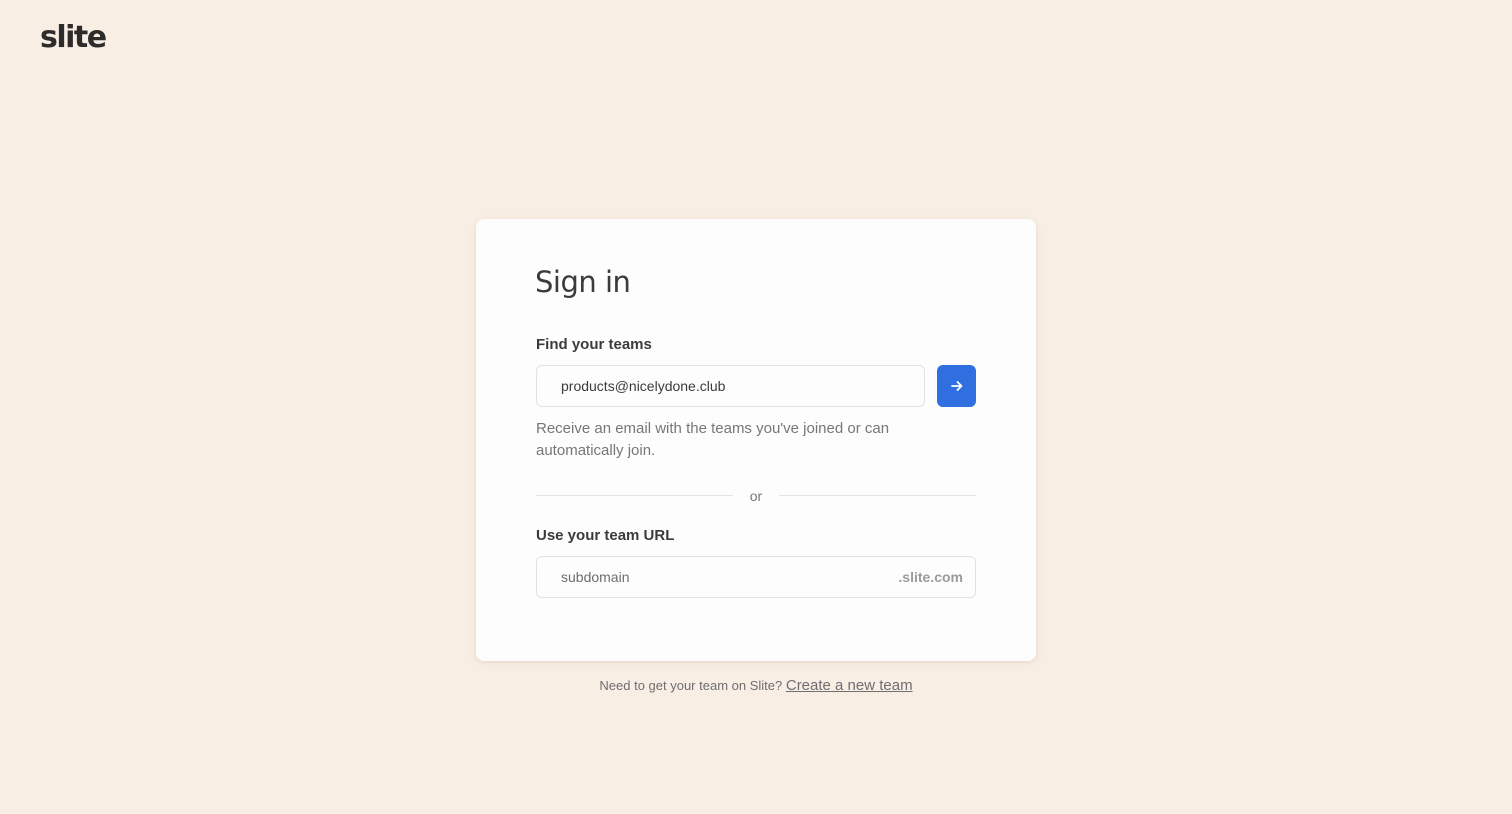 This screenshot has height=814, width=1512. Describe the element at coordinates (605, 535) in the screenshot. I see `team-url-label: Use your team URL` at that location.